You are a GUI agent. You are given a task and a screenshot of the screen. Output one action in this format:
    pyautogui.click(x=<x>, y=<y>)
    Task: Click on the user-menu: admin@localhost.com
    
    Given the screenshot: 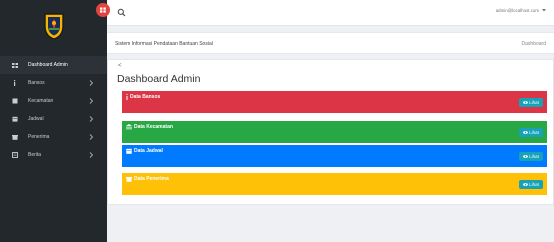 What is the action you would take?
    pyautogui.click(x=521, y=10)
    